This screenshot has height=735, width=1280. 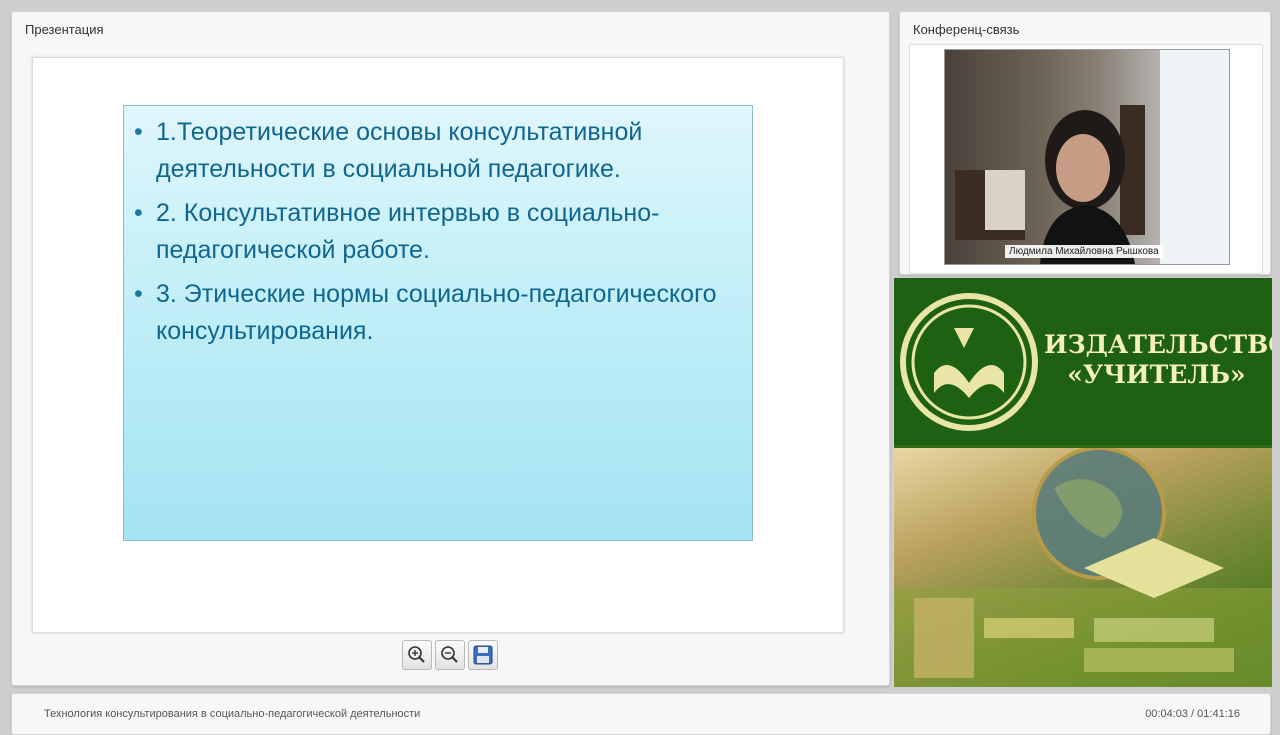 I want to click on speaker-video: Людмила Михайловна Рышкова, so click(x=1087, y=157).